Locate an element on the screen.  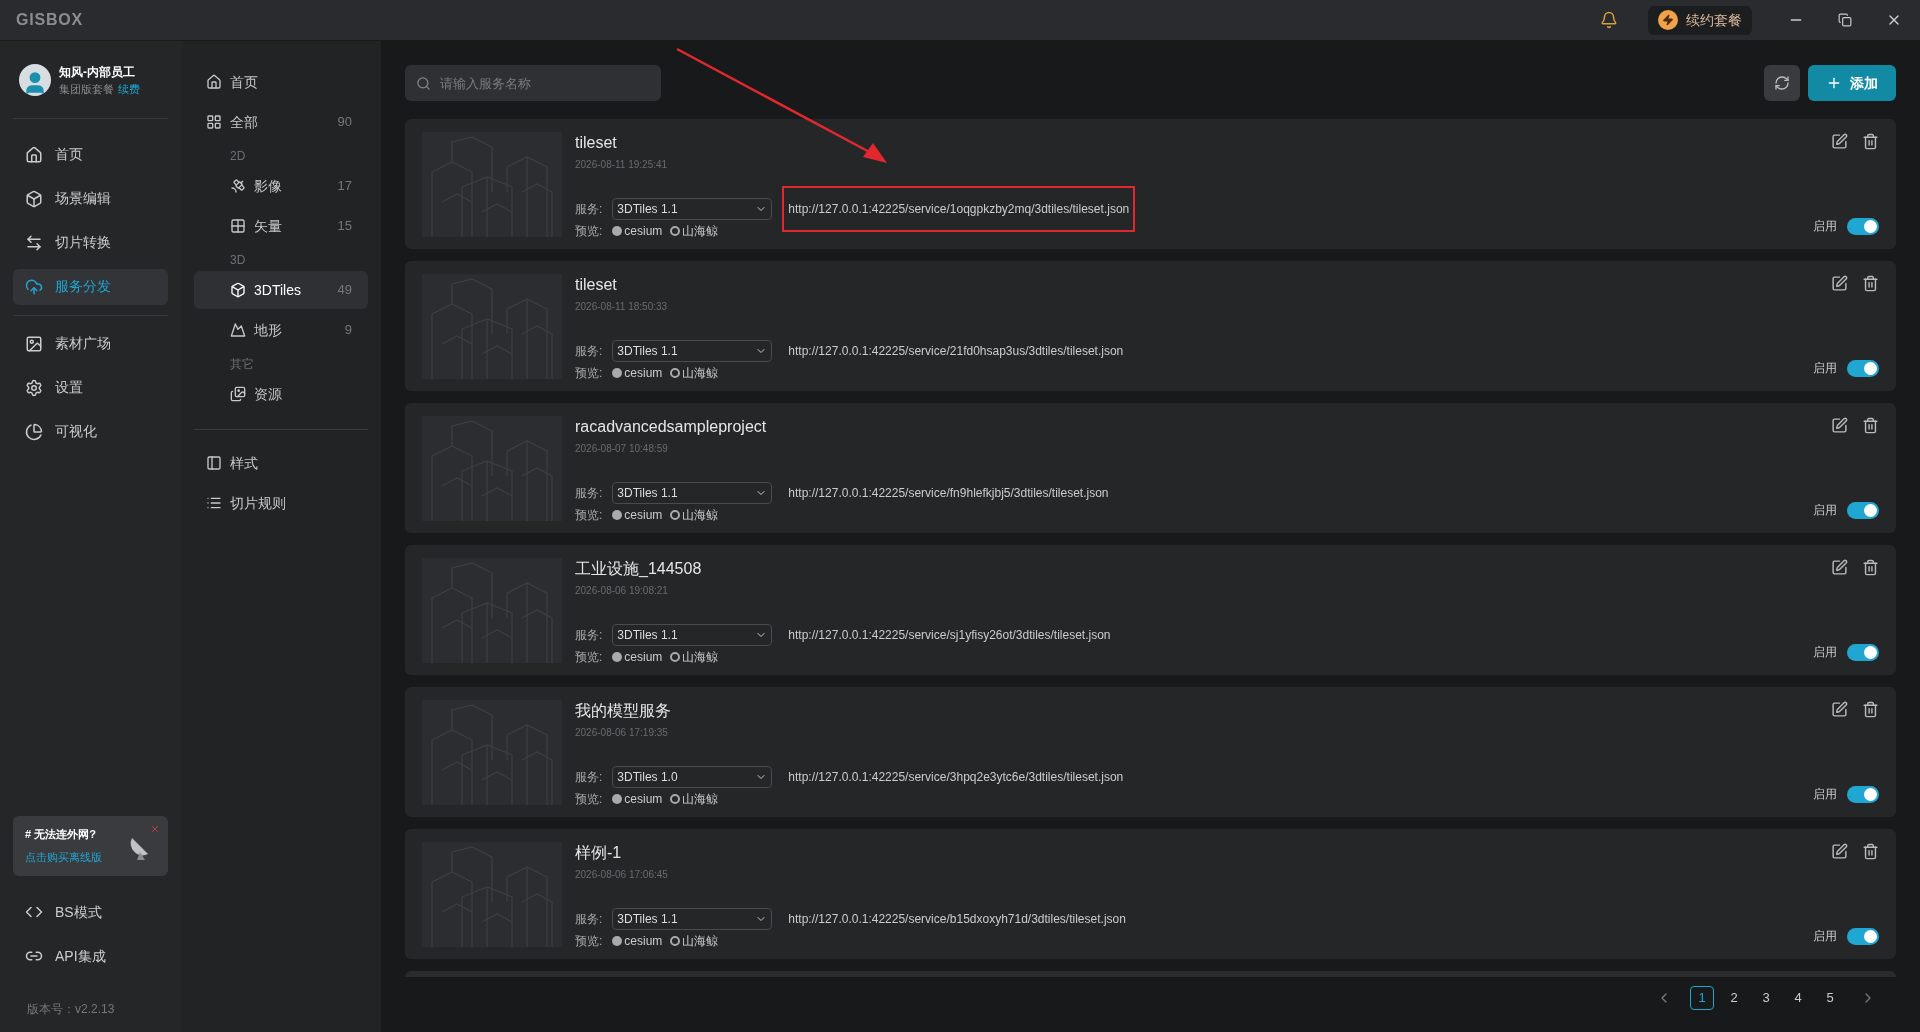
category-item: 首页 is located at coordinates (281, 82).